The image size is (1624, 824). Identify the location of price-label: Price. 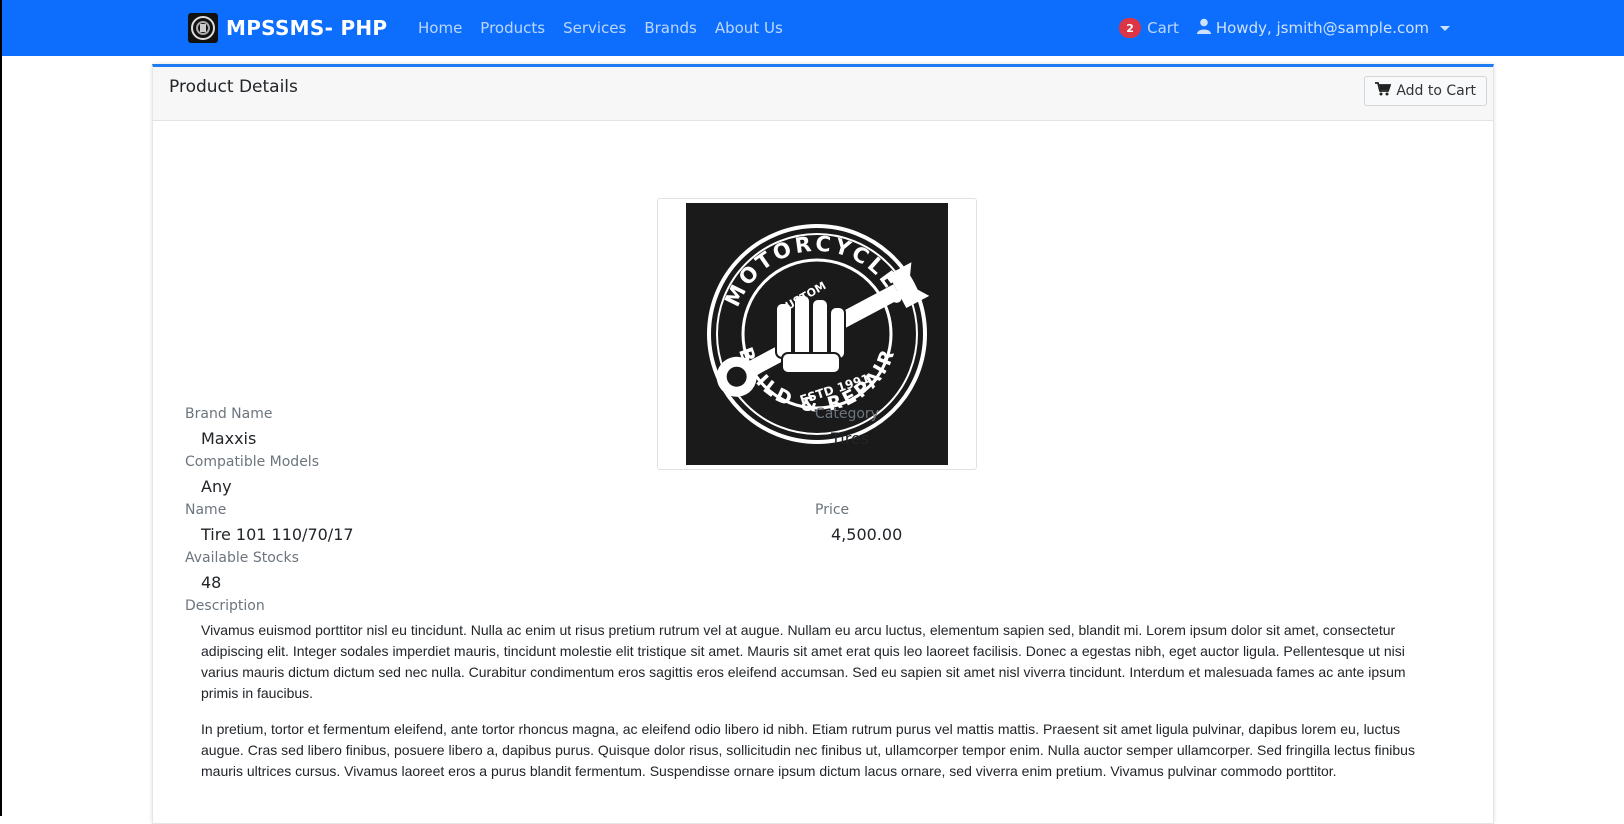
(832, 510).